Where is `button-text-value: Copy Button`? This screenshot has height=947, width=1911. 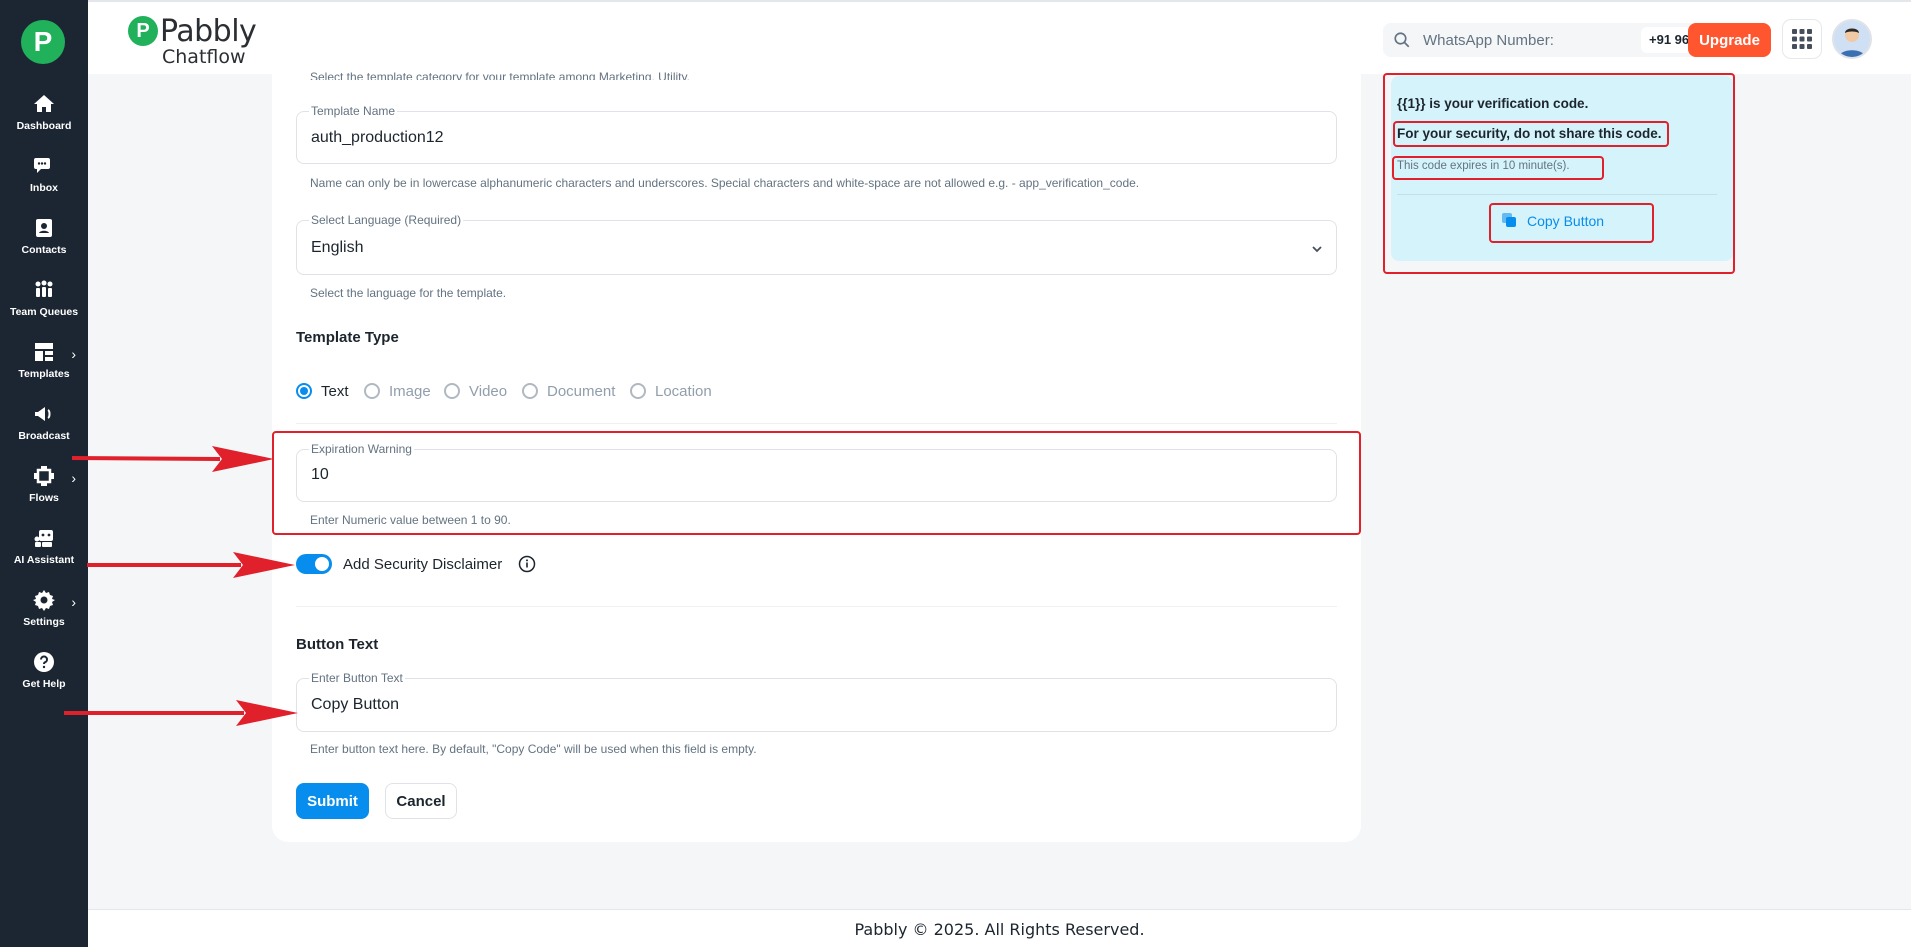 button-text-value: Copy Button is located at coordinates (355, 704).